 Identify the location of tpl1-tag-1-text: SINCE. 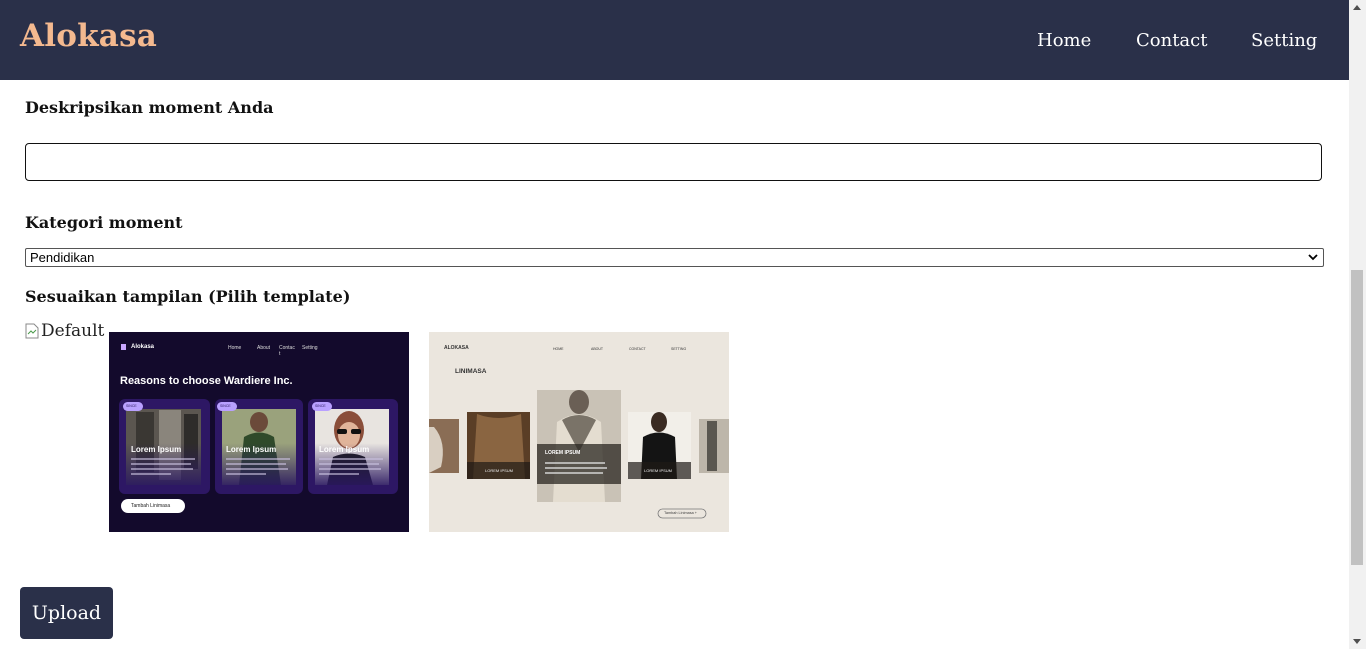
(131, 406).